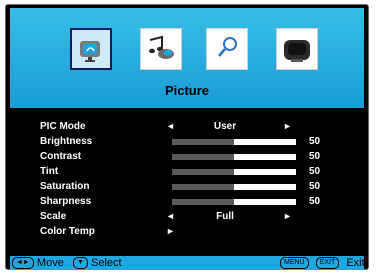  What do you see at coordinates (203, 202) in the screenshot?
I see `sharpness-fill` at bounding box center [203, 202].